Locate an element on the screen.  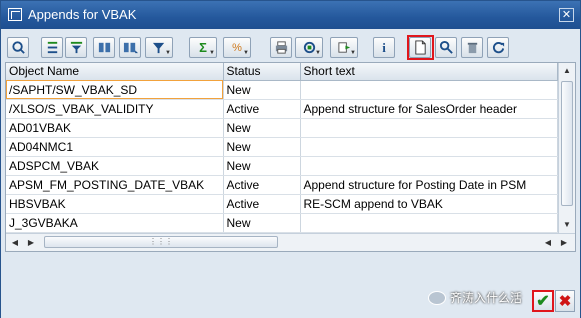
vertical-scrollbar: ▲ ▼ is located at coordinates (566, 148).